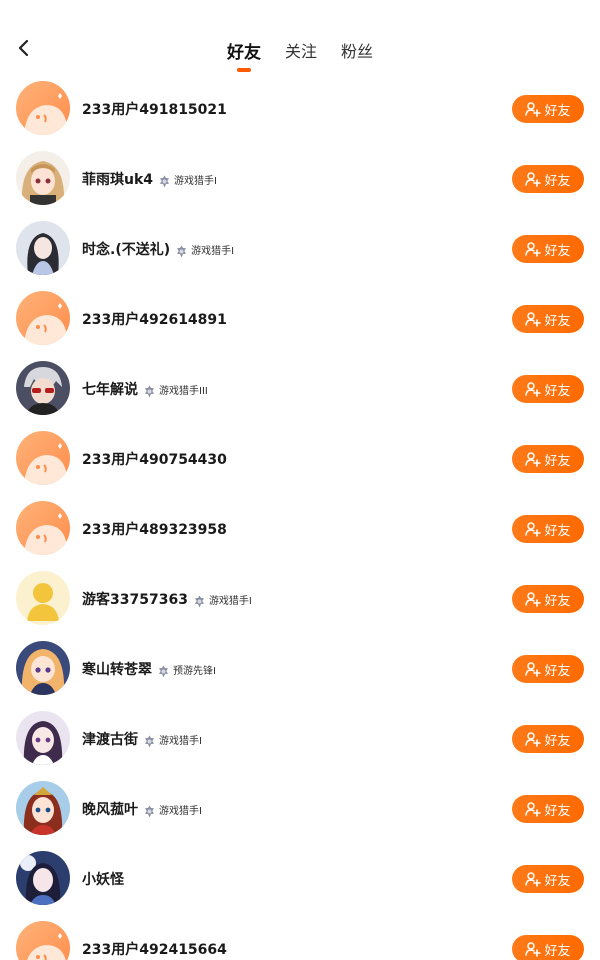 Image resolution: width=600 pixels, height=960 pixels. I want to click on friend-row: 寒山转苍翠 预游先锋I 好友, so click(300, 669).